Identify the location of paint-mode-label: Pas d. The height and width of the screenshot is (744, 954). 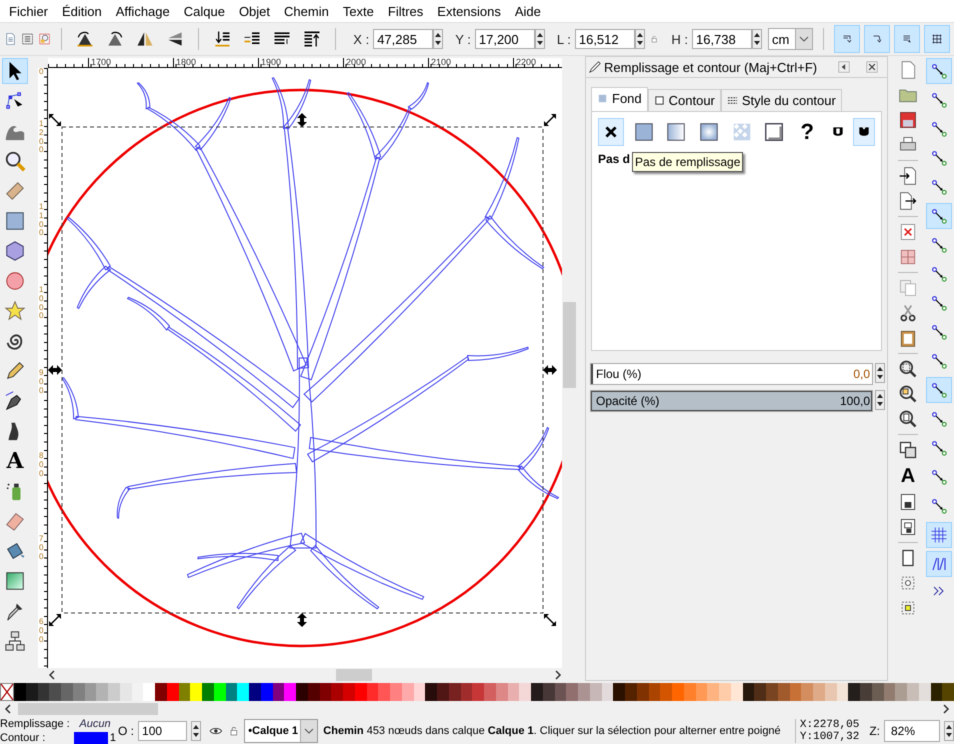
(614, 159).